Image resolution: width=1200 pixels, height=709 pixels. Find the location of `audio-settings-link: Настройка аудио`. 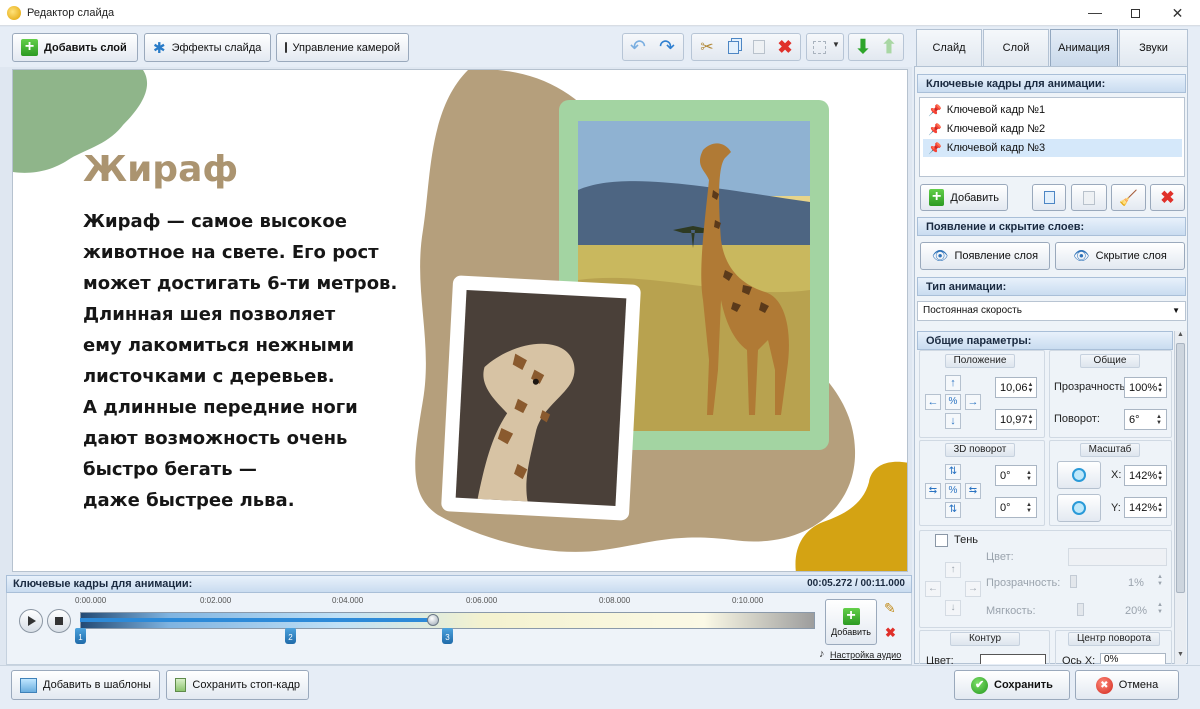

audio-settings-link: Настройка аудио is located at coordinates (865, 655).